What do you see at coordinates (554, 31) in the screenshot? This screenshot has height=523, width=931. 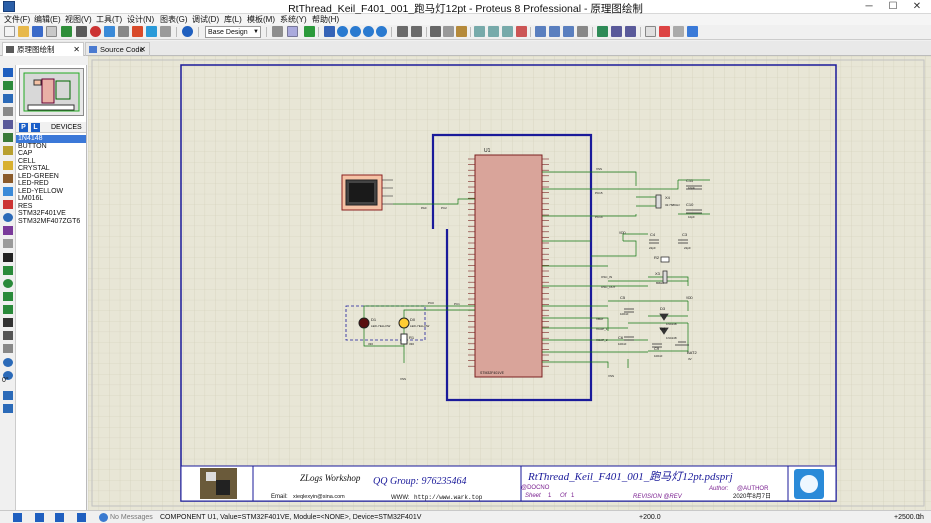 I see `make-device-icon` at bounding box center [554, 31].